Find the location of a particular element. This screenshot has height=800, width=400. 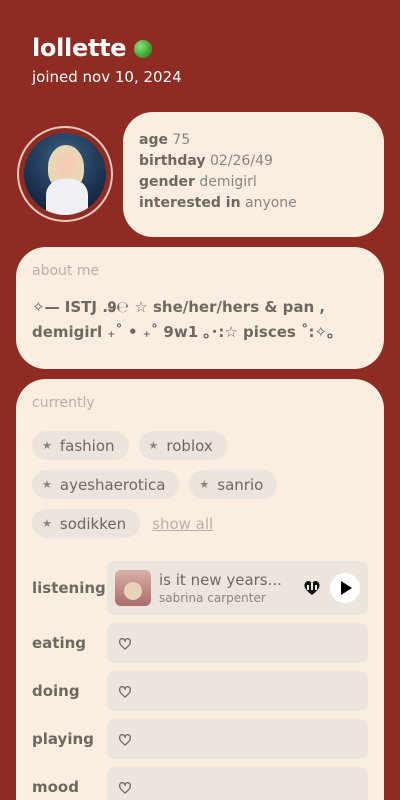

row-label-eating: eating is located at coordinates (59, 643).